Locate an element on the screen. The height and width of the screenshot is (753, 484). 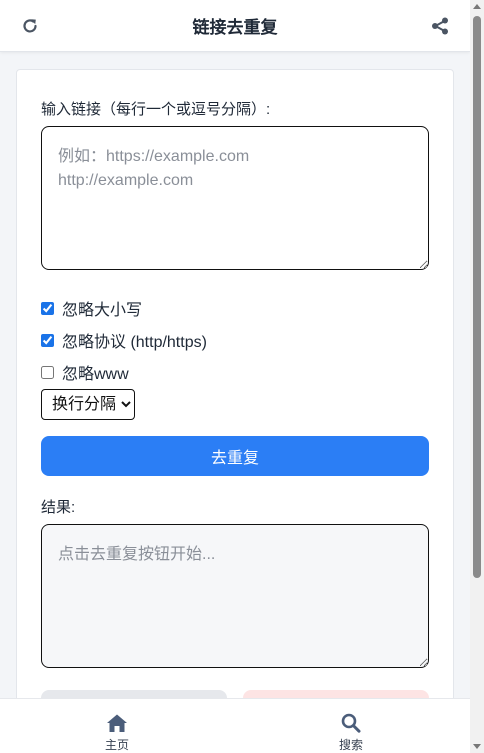
share-icon is located at coordinates (440, 26).